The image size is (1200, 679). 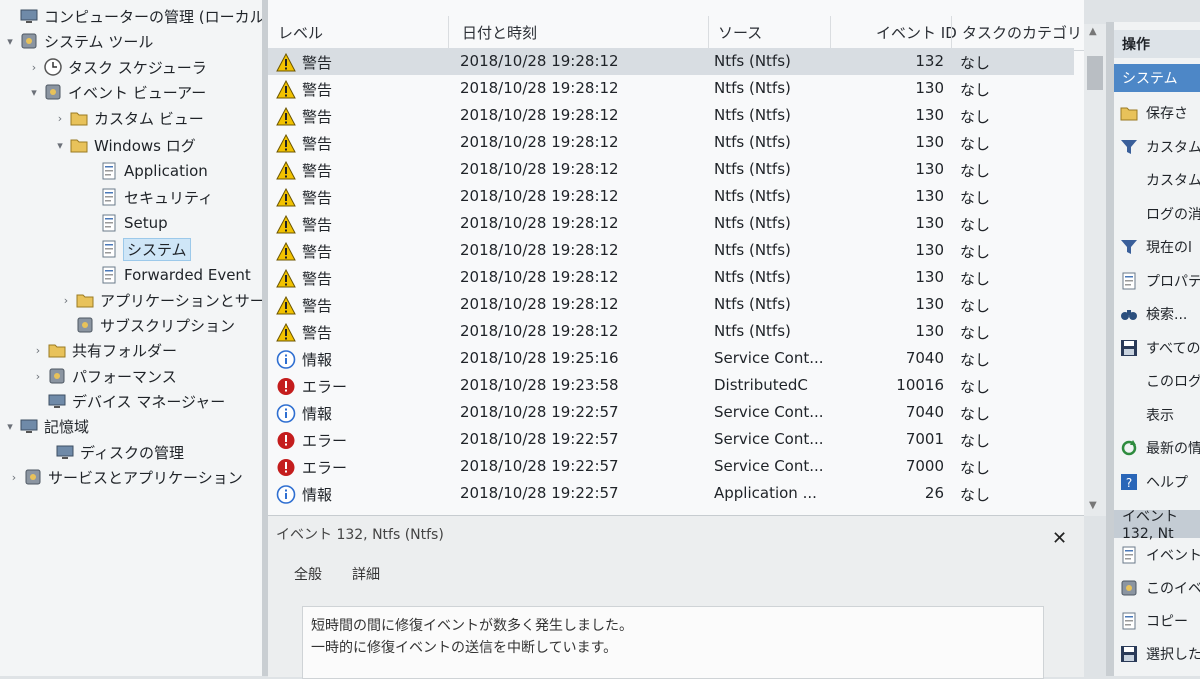 I want to click on tree-item: › タスク スケジューラ, so click(x=119, y=67).